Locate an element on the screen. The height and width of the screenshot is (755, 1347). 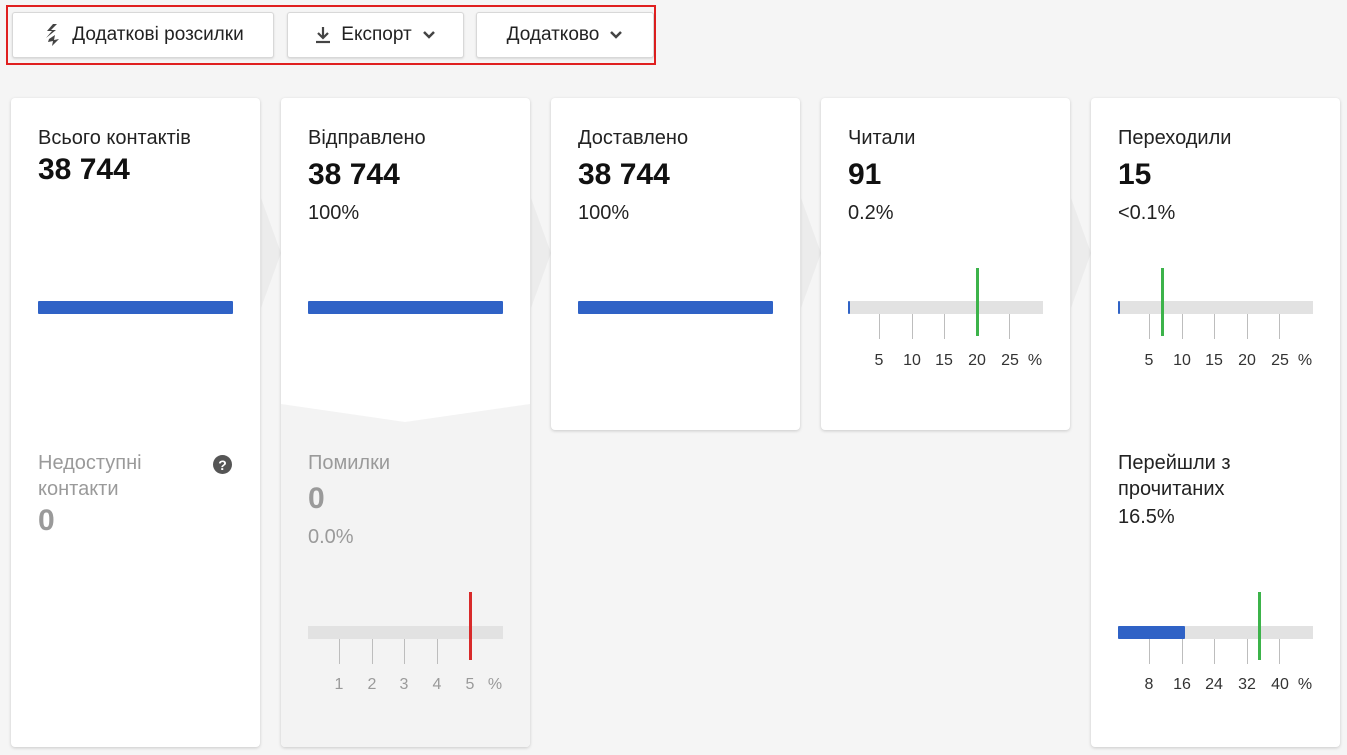
scale-label: 3 is located at coordinates (404, 684).